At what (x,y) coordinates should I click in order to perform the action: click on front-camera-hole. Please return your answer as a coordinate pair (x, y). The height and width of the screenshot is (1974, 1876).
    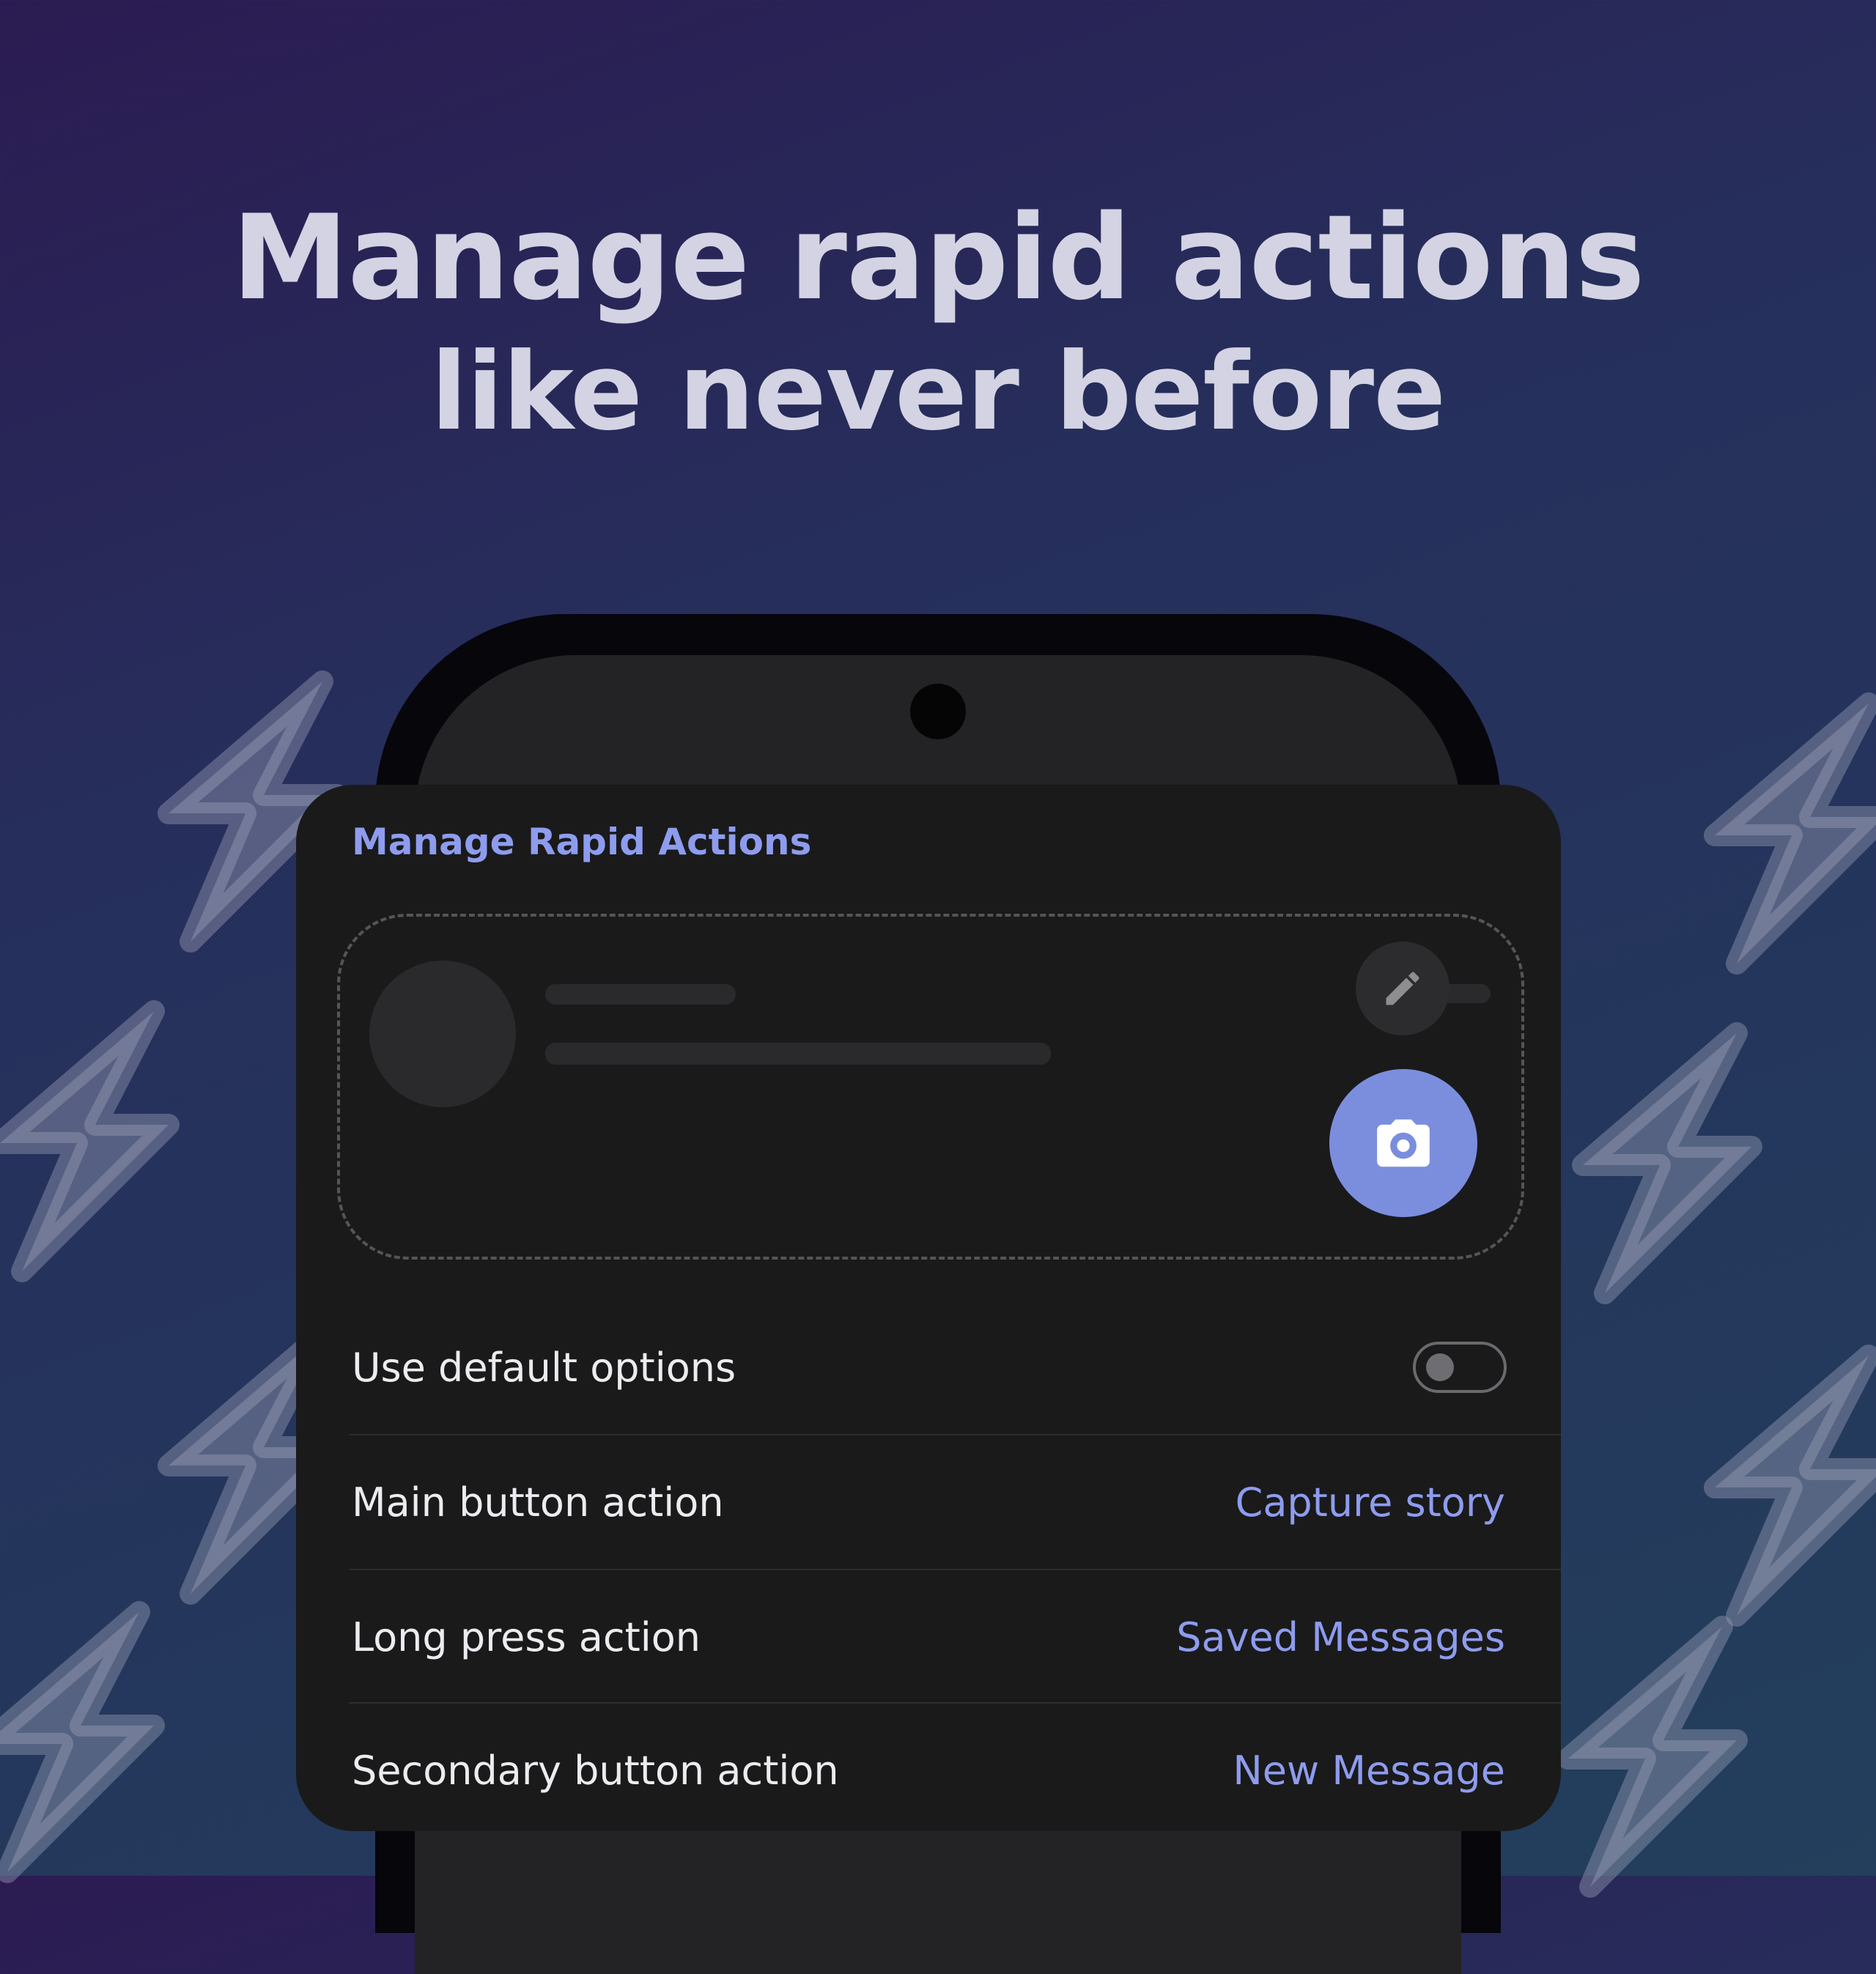
    Looking at the image, I should click on (938, 711).